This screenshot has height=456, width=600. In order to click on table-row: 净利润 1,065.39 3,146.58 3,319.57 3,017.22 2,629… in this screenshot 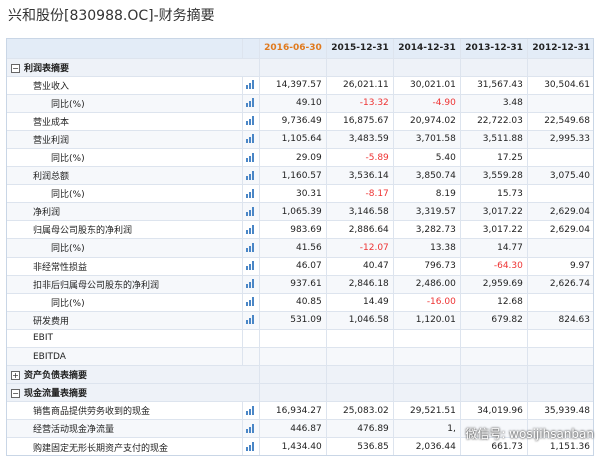, I will do `click(300, 212)`.